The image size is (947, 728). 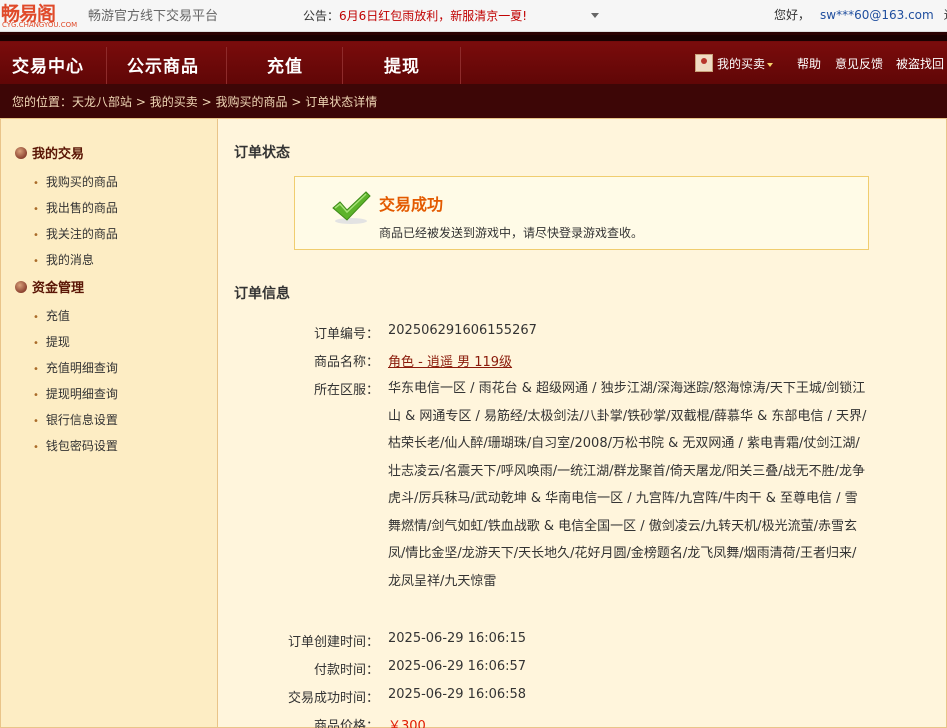 I want to click on sidebar-item-label: 钱包密码设置, so click(x=81, y=446).